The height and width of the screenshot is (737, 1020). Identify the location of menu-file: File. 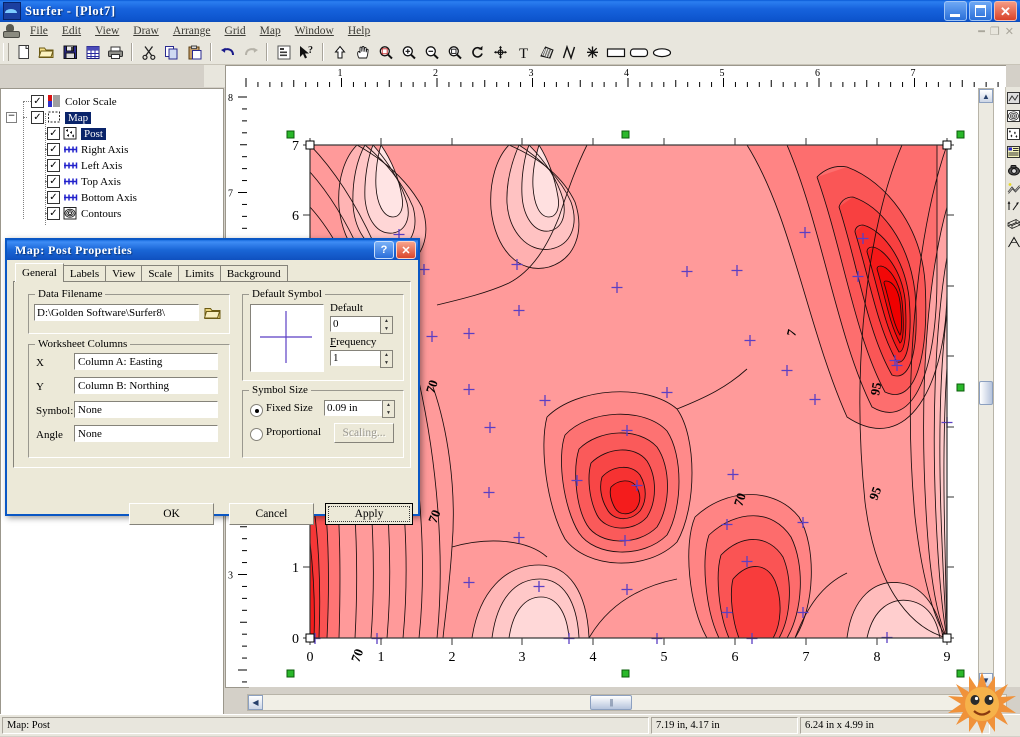
(39, 31).